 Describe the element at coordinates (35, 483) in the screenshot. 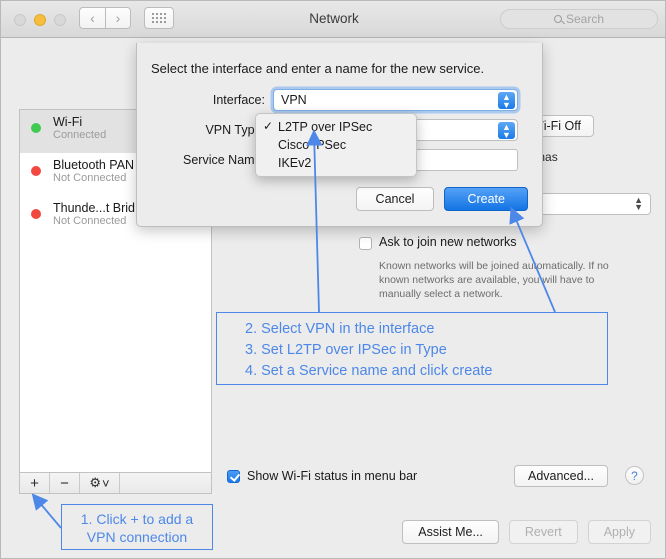

I see `add-service-button: +` at that location.